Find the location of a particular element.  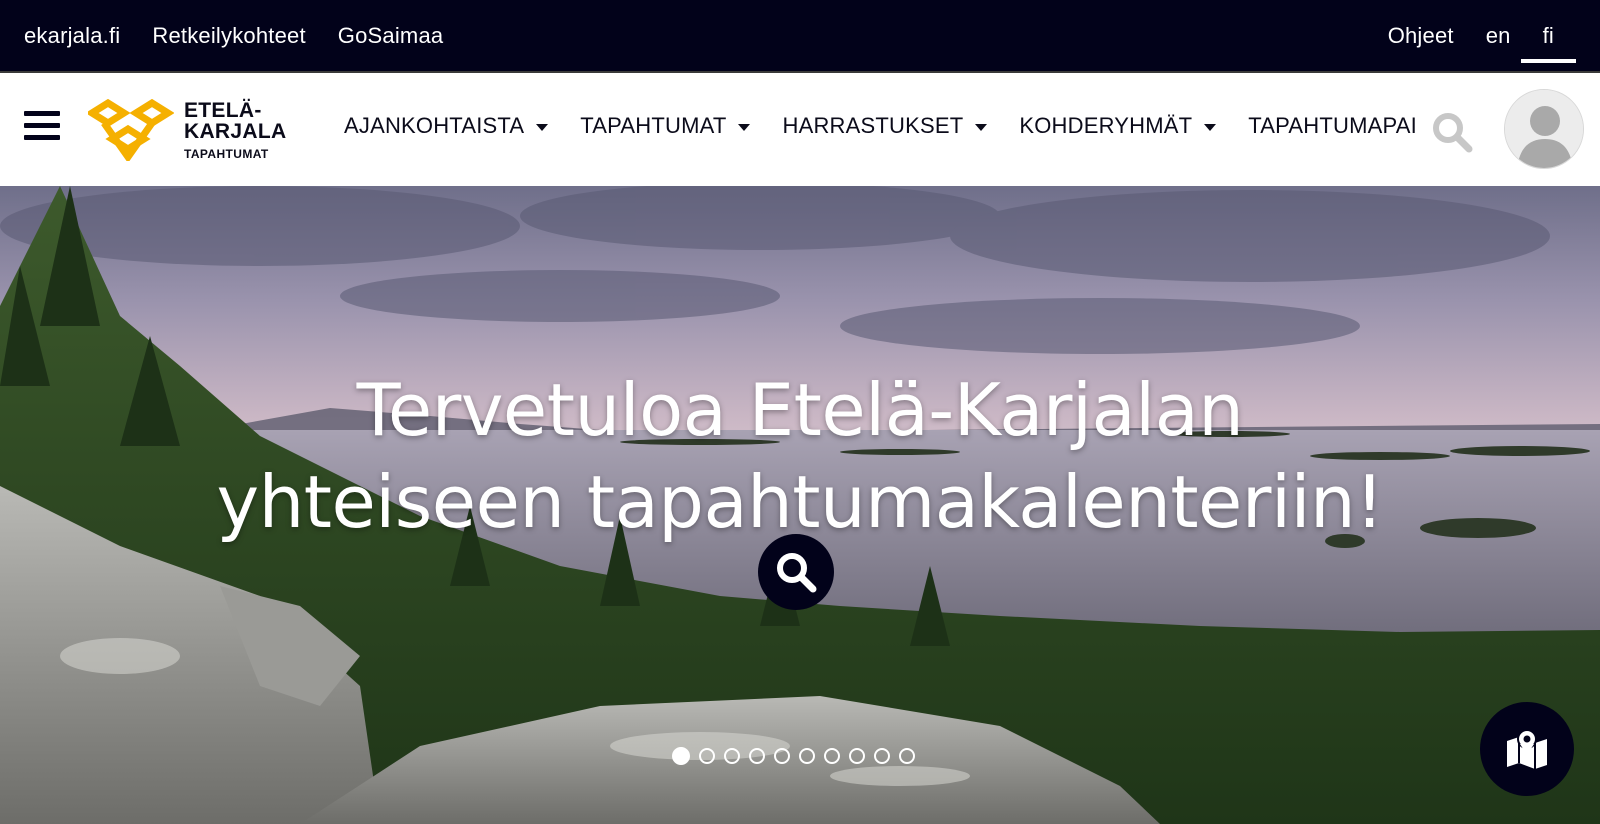

link-gosaimaa: GoSaimaa is located at coordinates (391, 36).